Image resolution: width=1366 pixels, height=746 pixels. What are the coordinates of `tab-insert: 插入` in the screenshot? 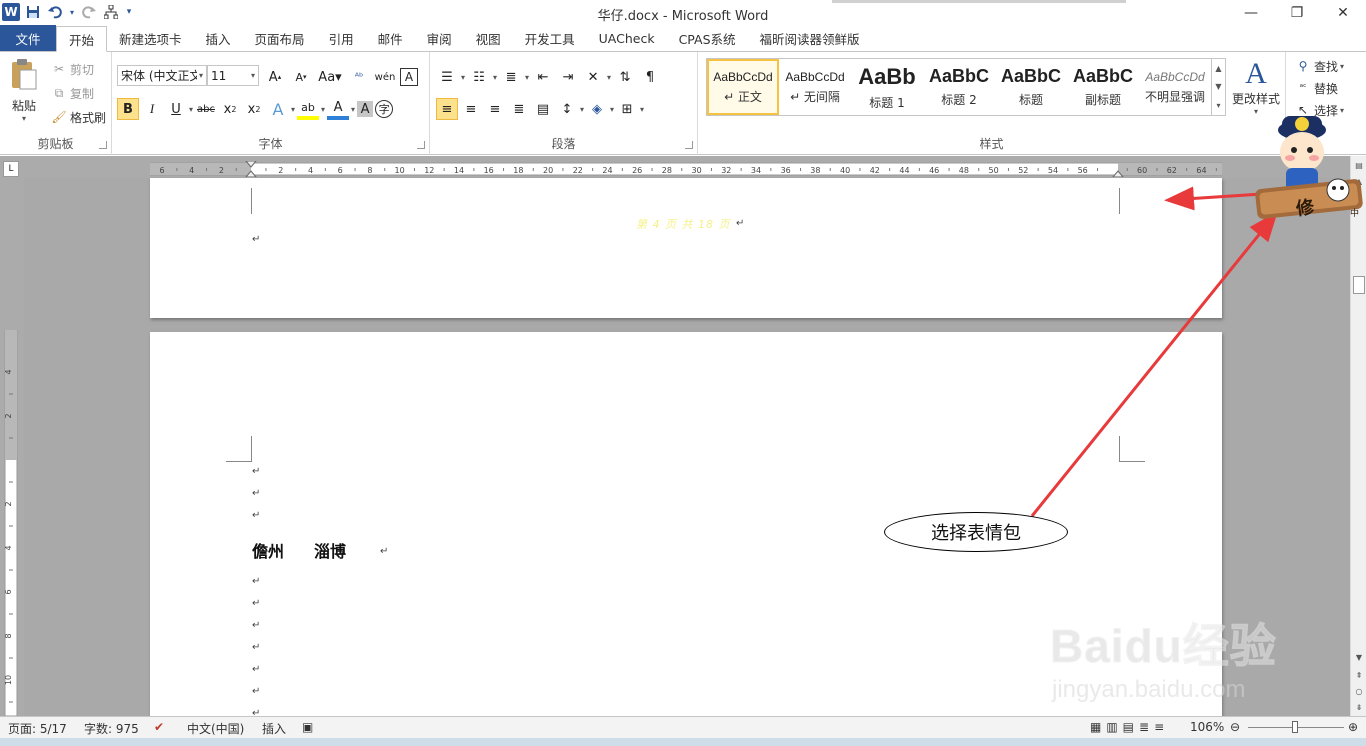 It's located at (218, 38).